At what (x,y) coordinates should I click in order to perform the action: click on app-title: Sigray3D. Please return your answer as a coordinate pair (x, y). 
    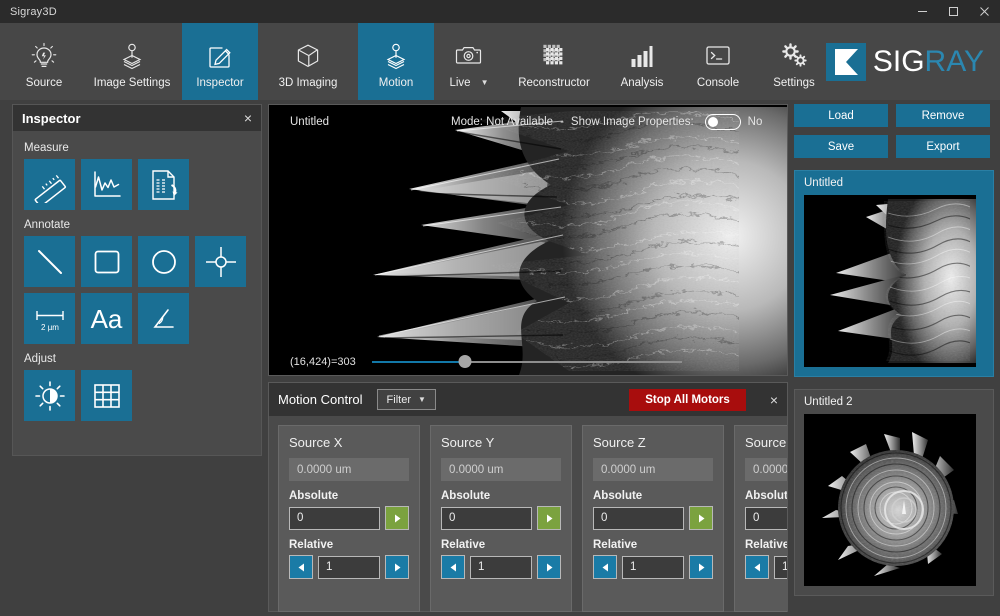
    Looking at the image, I should click on (33, 11).